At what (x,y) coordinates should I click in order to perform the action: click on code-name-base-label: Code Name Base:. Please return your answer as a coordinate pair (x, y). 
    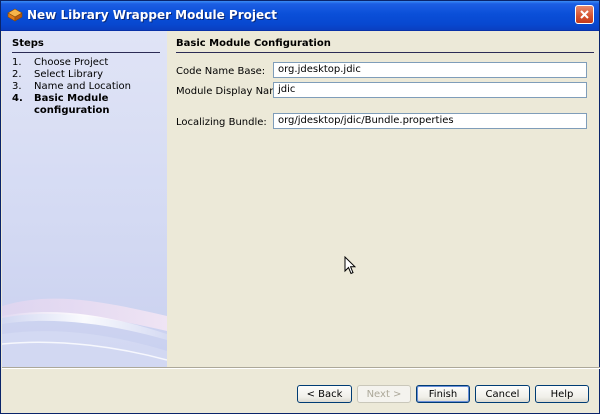
    Looking at the image, I should click on (221, 71).